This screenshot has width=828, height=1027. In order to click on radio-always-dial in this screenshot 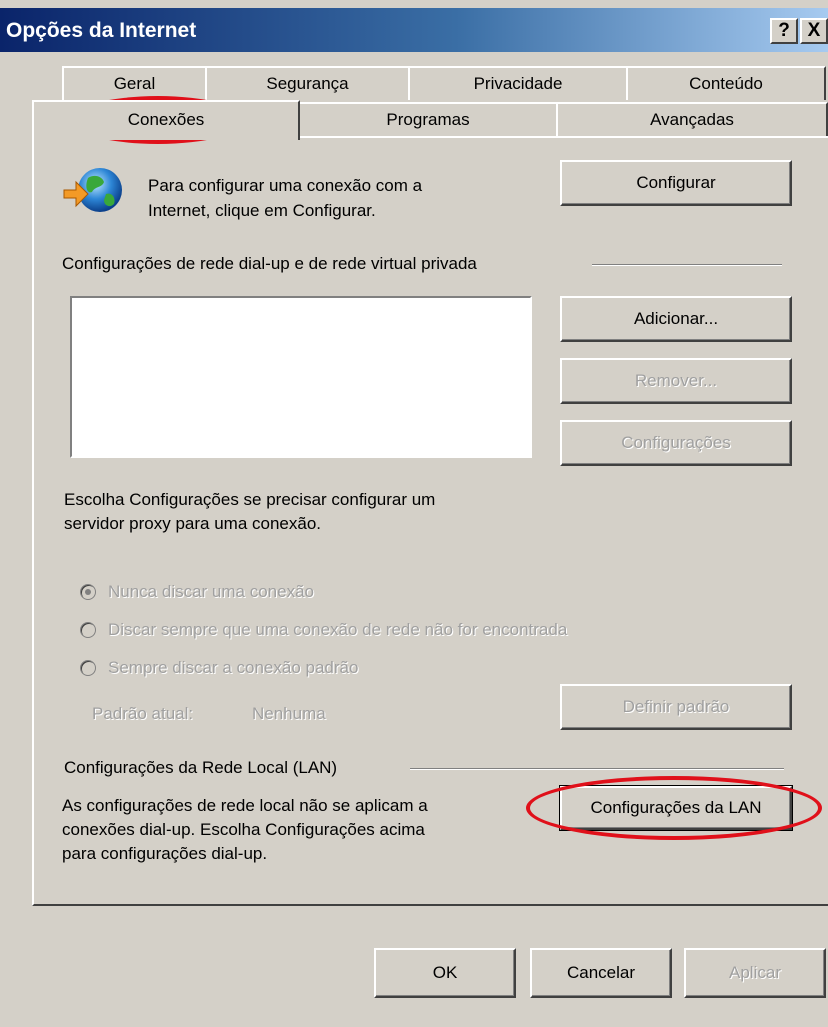, I will do `click(88, 668)`.